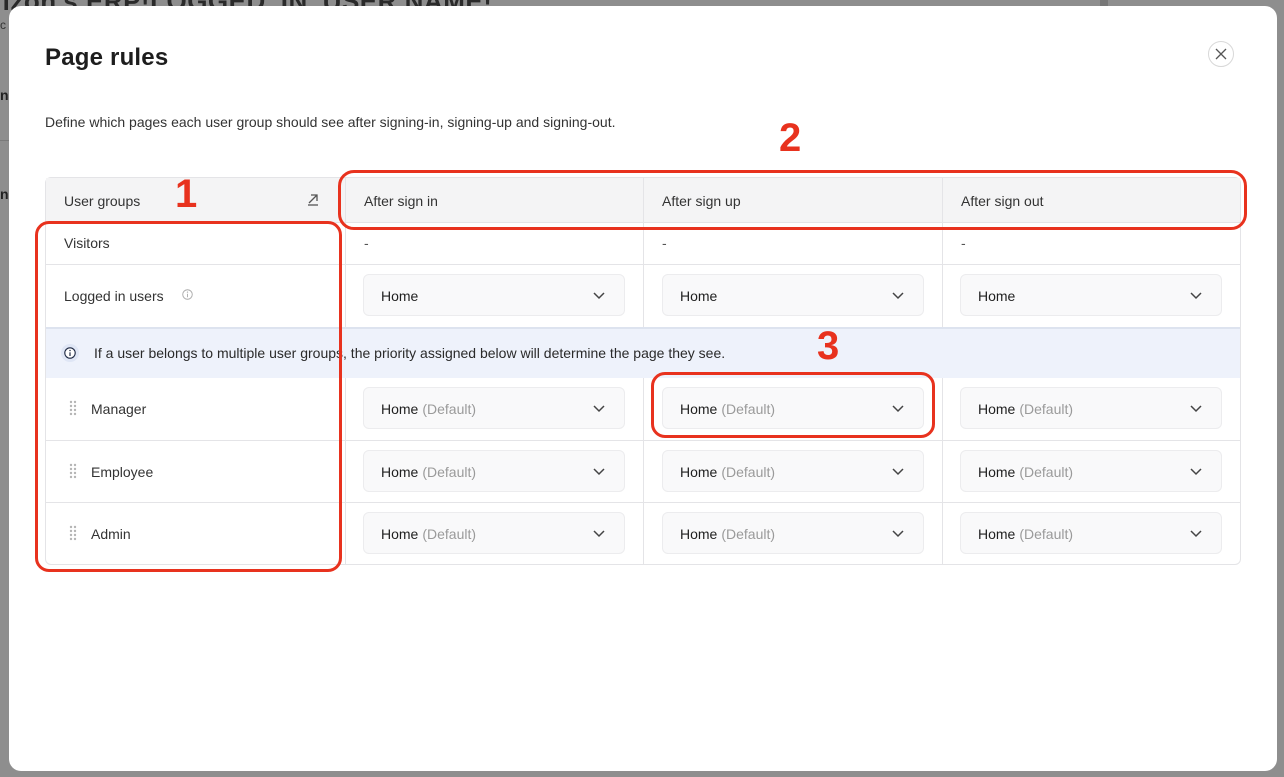  What do you see at coordinates (186, 194) in the screenshot?
I see `annotation-number-1: 1` at bounding box center [186, 194].